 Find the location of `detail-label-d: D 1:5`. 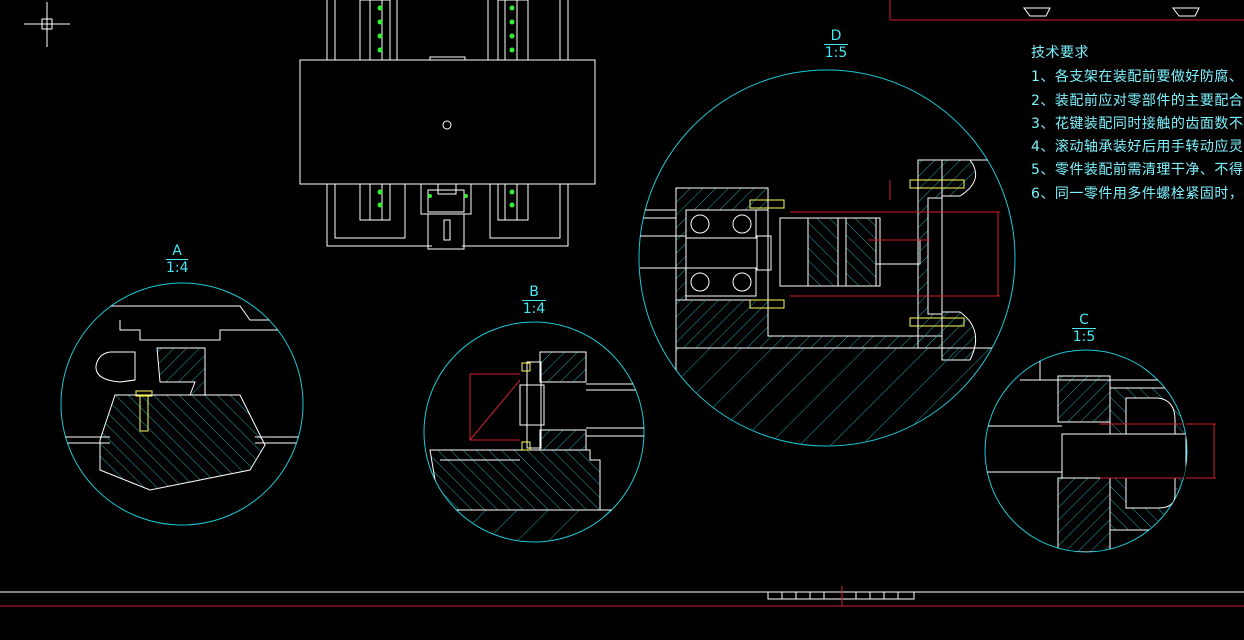

detail-label-d: D 1:5 is located at coordinates (836, 44).